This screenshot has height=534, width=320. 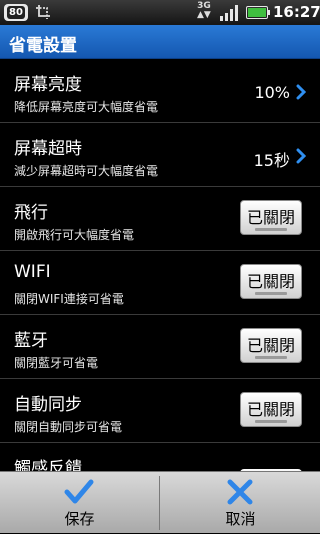 What do you see at coordinates (240, 519) in the screenshot?
I see `cancel-label: 取消` at bounding box center [240, 519].